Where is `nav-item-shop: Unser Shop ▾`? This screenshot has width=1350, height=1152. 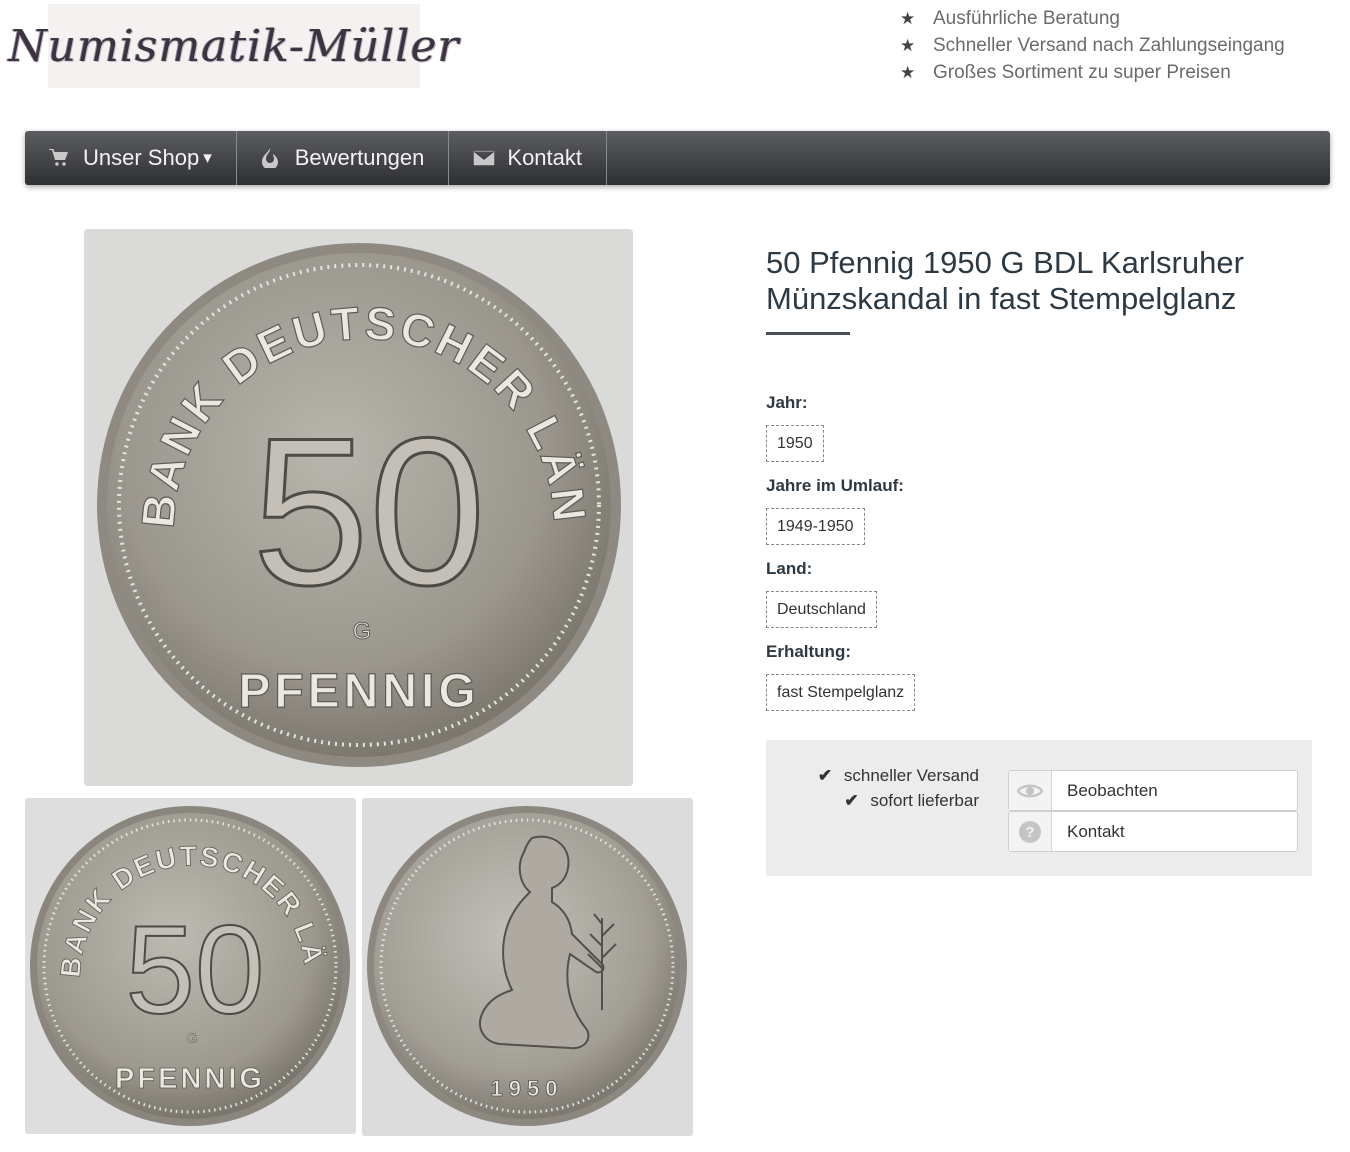 nav-item-shop: Unser Shop ▾ is located at coordinates (131, 158).